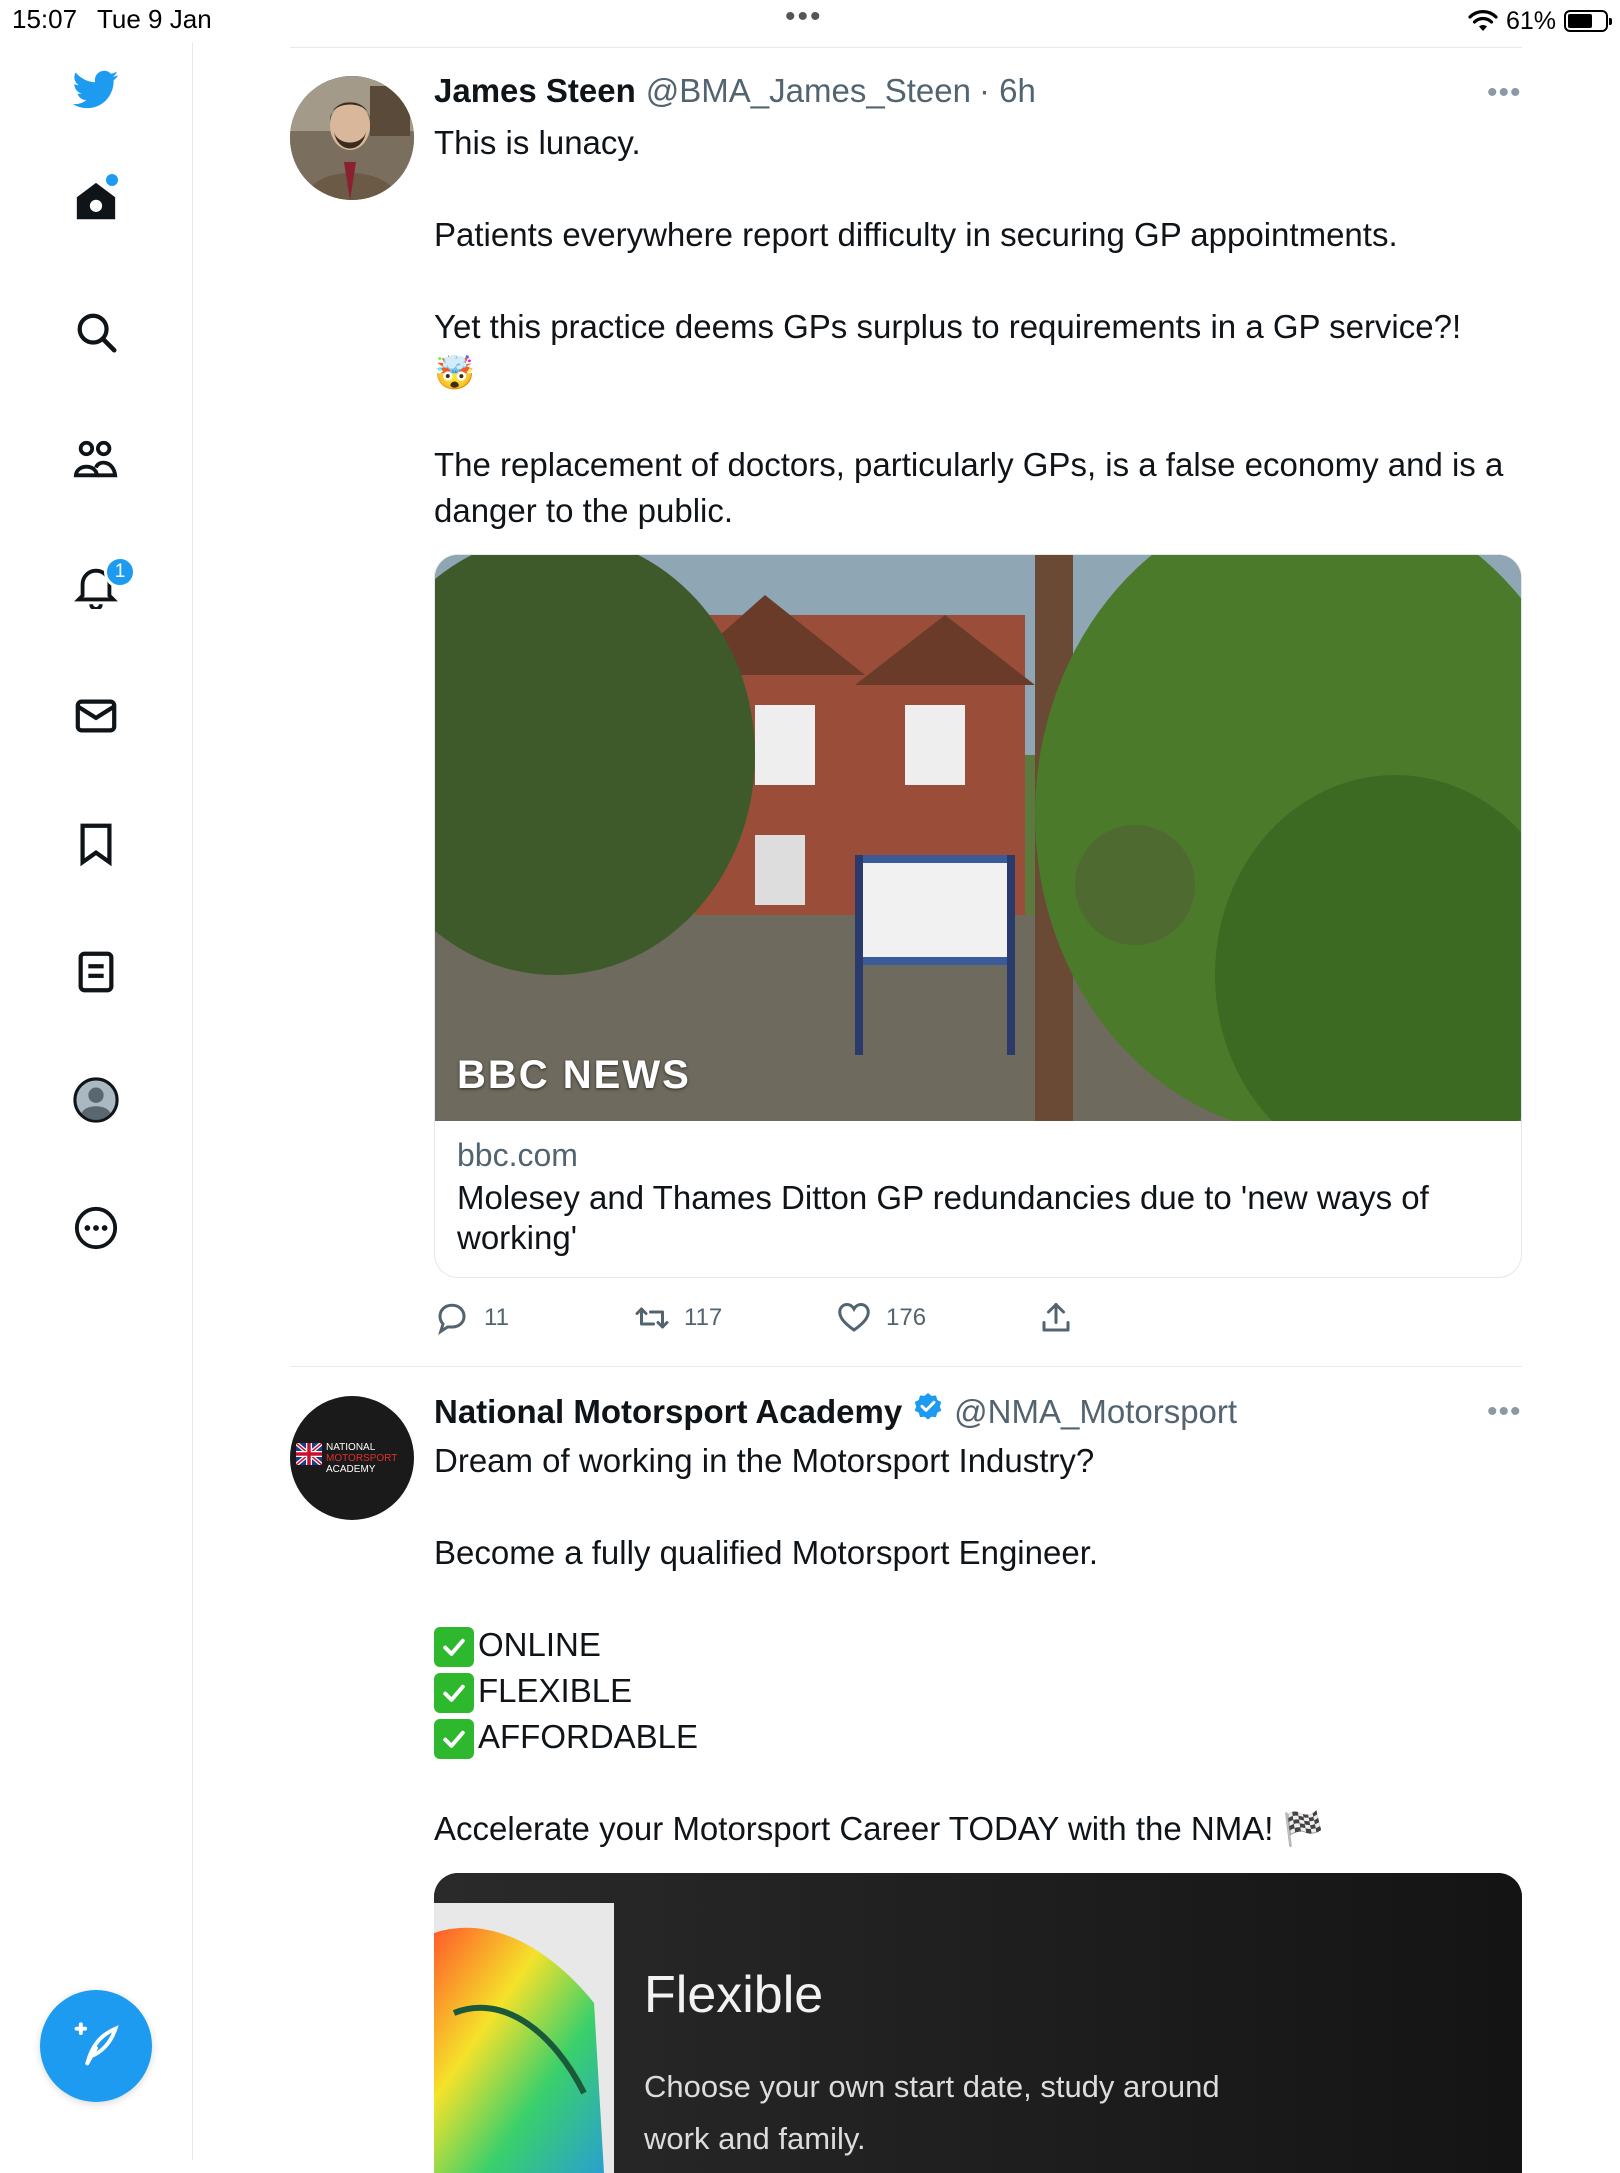  Describe the element at coordinates (703, 1317) in the screenshot. I see `retweet-count: 117` at that location.